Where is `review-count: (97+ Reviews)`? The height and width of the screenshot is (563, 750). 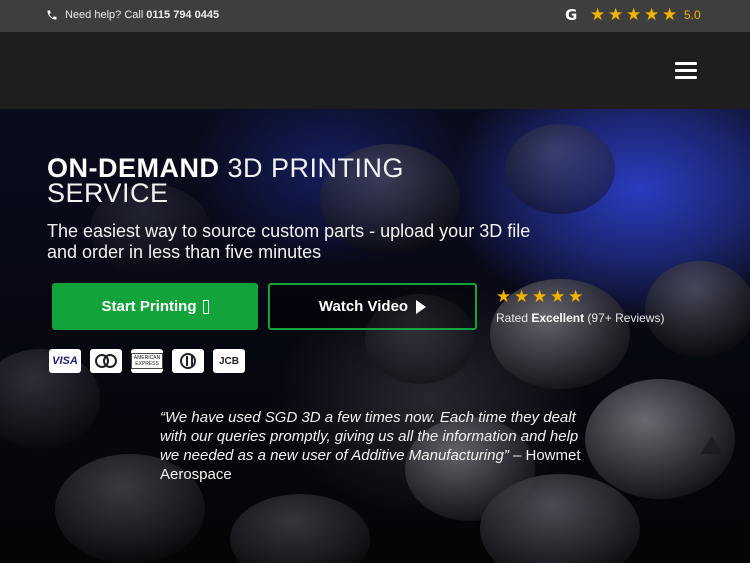
review-count: (97+ Reviews) is located at coordinates (626, 318).